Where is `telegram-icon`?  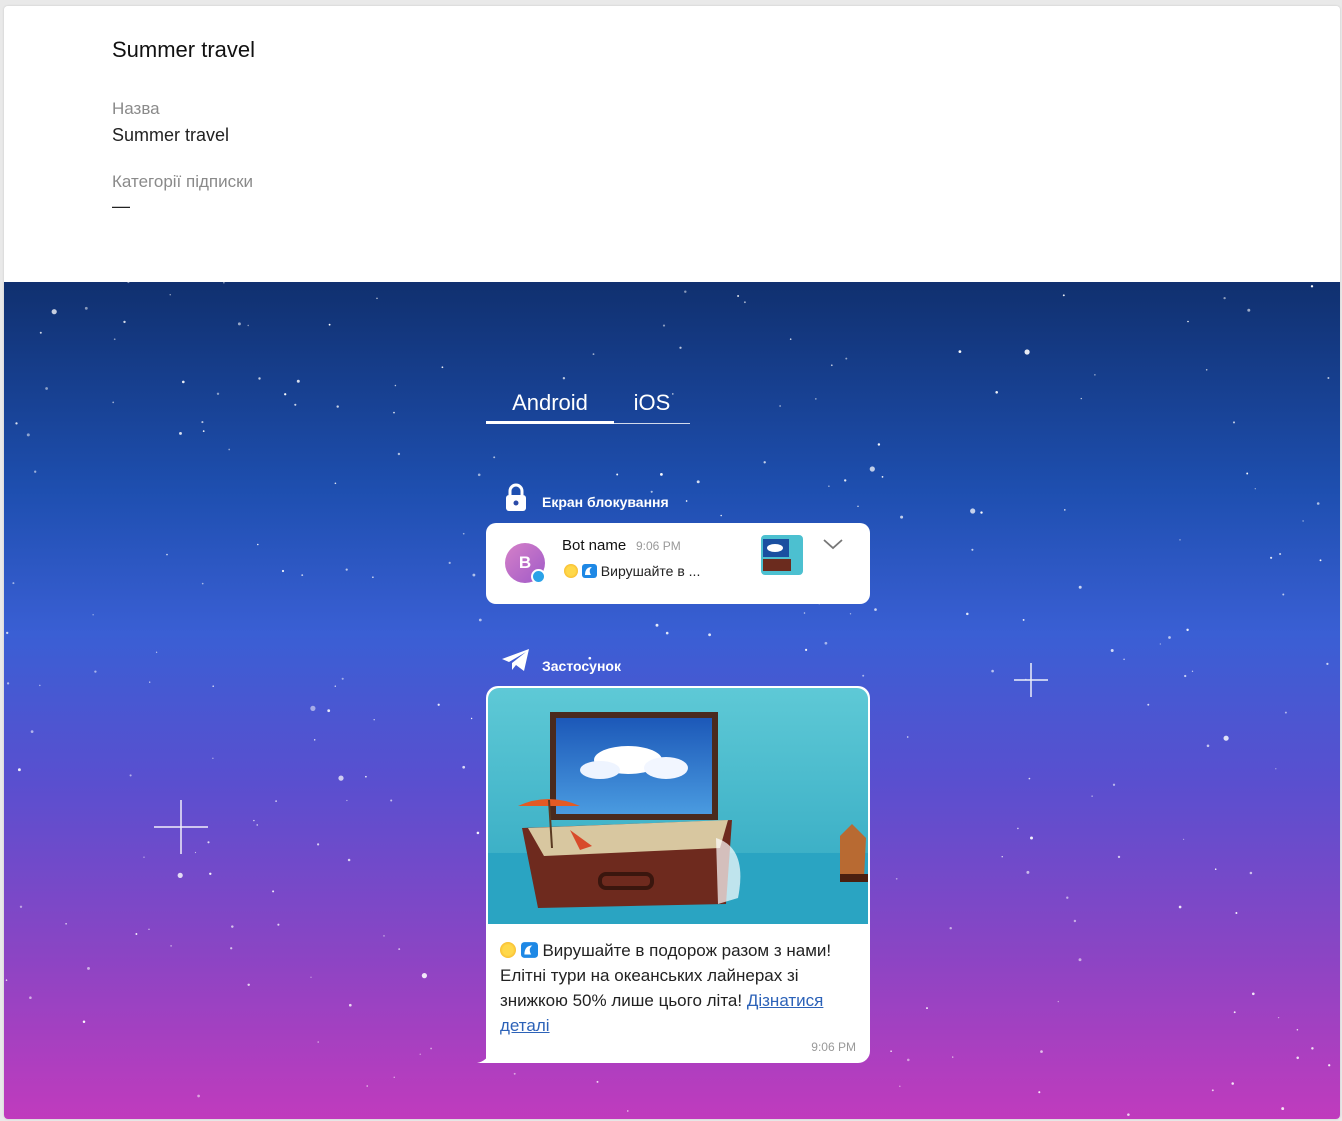
telegram-icon is located at coordinates (515, 660).